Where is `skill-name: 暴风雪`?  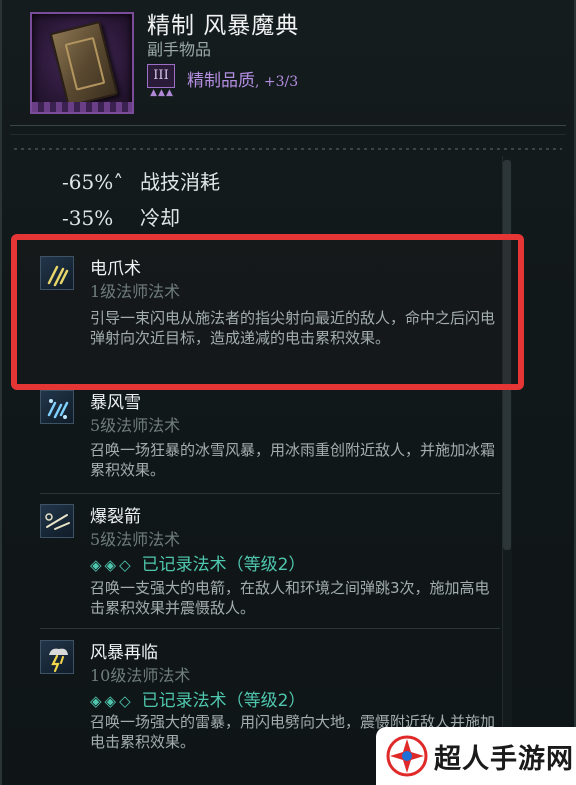 skill-name: 暴风雪 is located at coordinates (115, 403).